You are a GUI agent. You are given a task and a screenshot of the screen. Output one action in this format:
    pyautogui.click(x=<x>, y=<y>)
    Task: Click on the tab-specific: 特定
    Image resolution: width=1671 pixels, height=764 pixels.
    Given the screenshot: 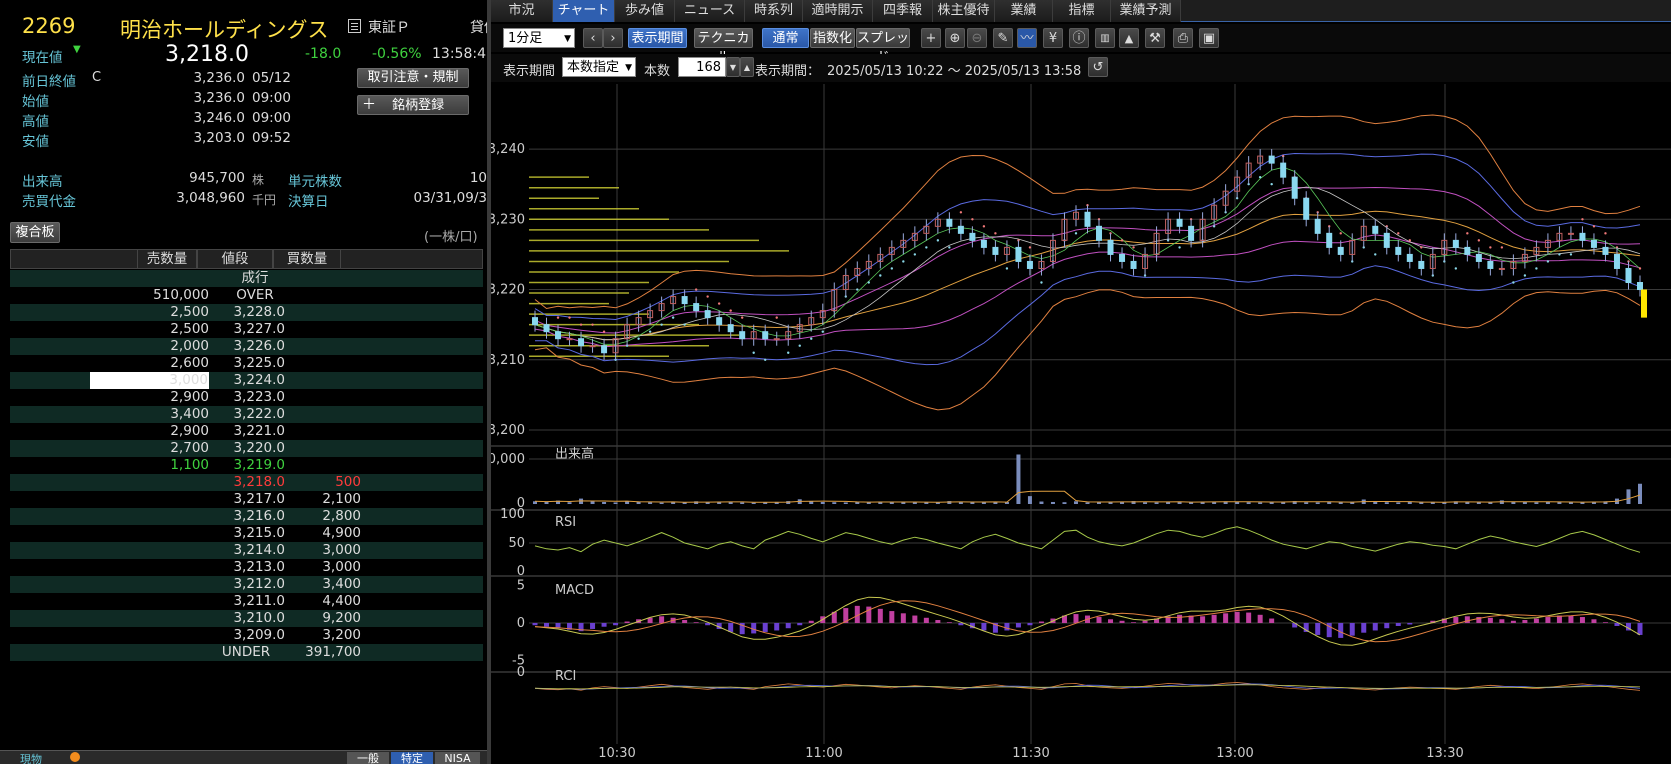 What is the action you would take?
    pyautogui.click(x=412, y=758)
    